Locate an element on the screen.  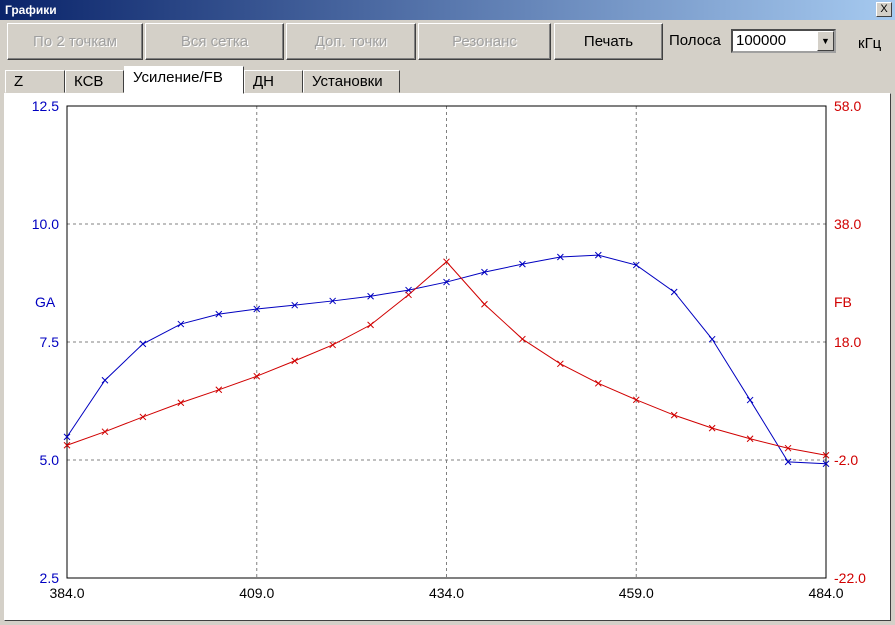
x-tick-label: 459.0 is located at coordinates (636, 593).